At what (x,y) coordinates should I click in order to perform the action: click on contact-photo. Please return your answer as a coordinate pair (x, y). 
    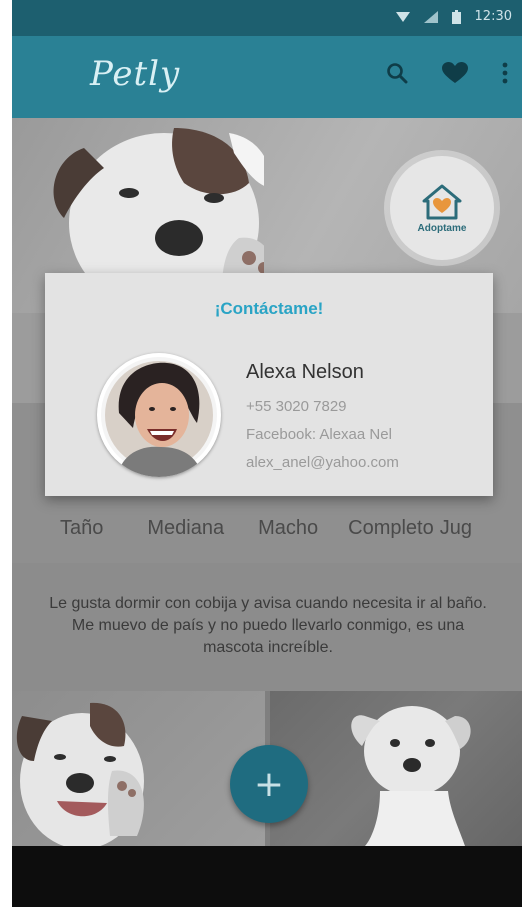
    Looking at the image, I should click on (159, 417).